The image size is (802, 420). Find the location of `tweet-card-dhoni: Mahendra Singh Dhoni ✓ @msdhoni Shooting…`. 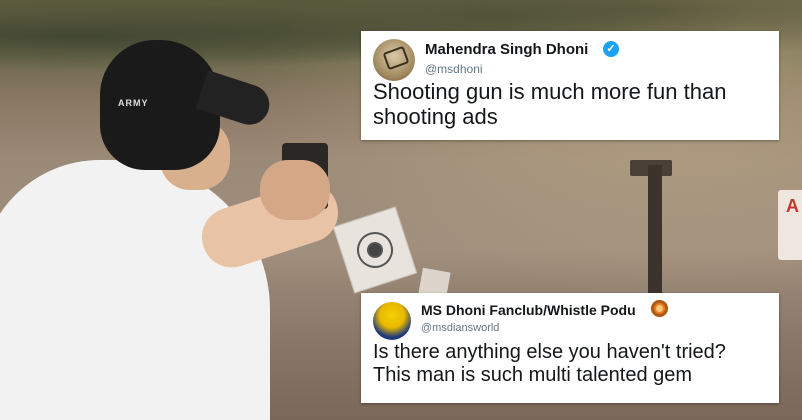

tweet-card-dhoni: Mahendra Singh Dhoni ✓ @msdhoni Shooting… is located at coordinates (570, 85).